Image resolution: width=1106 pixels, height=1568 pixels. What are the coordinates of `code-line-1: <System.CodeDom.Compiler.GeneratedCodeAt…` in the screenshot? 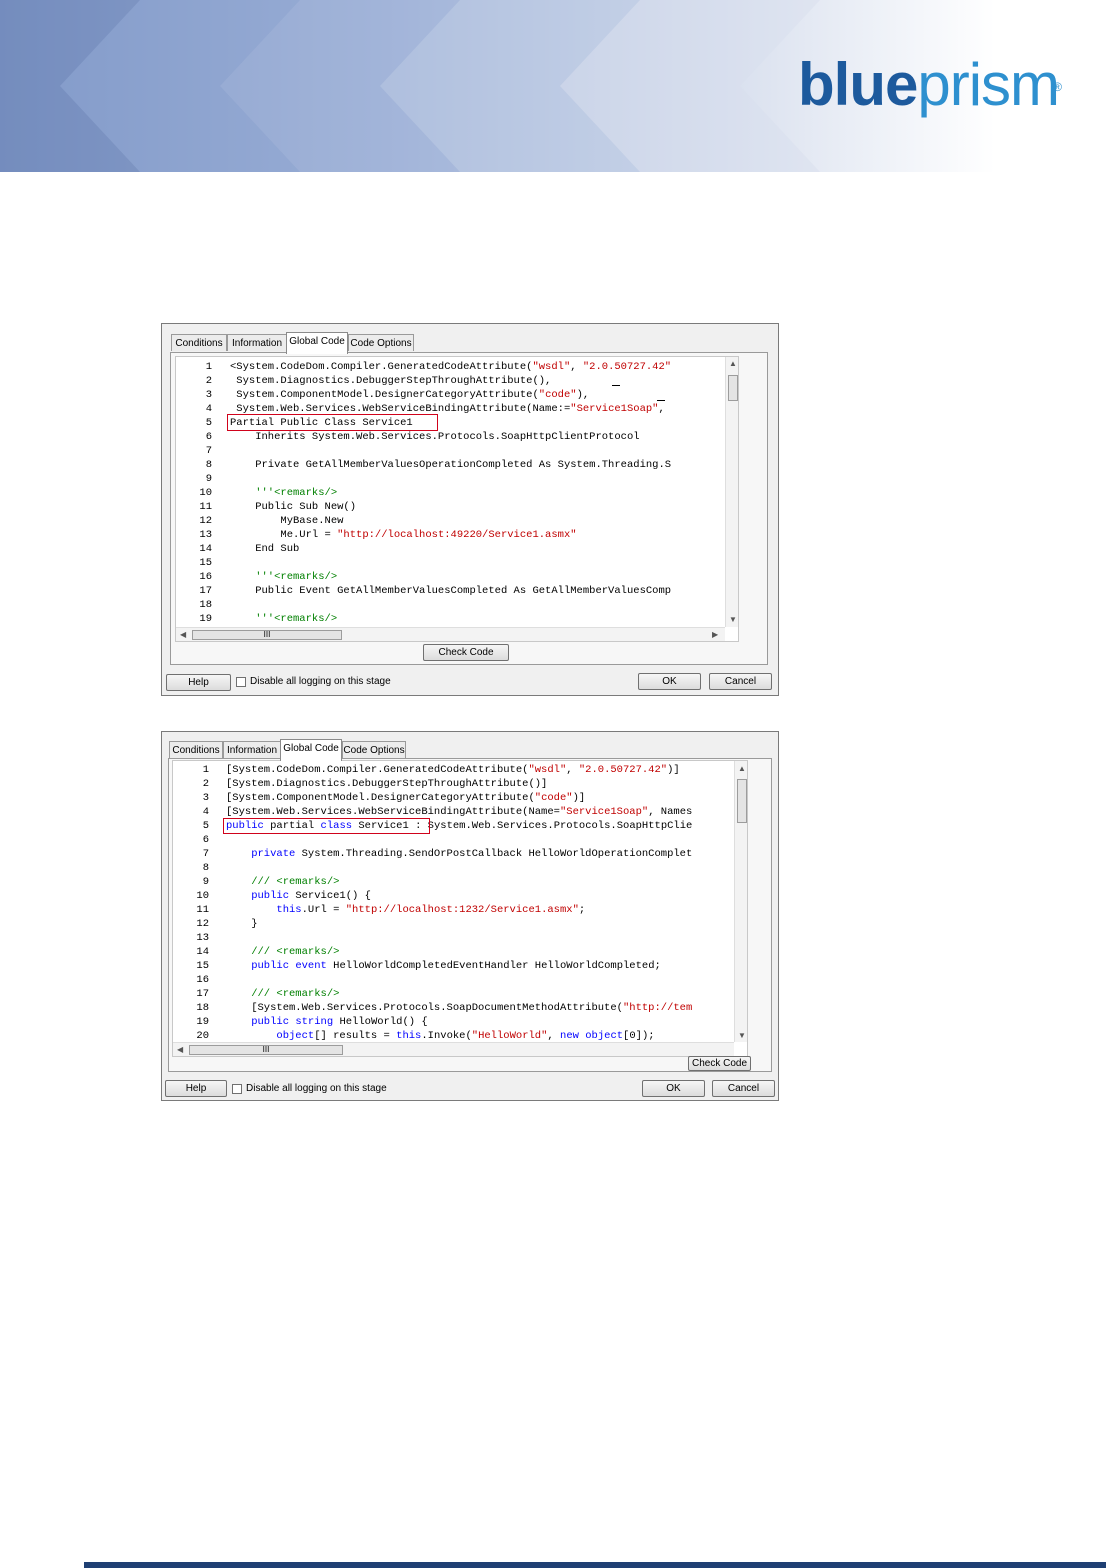 It's located at (451, 367).